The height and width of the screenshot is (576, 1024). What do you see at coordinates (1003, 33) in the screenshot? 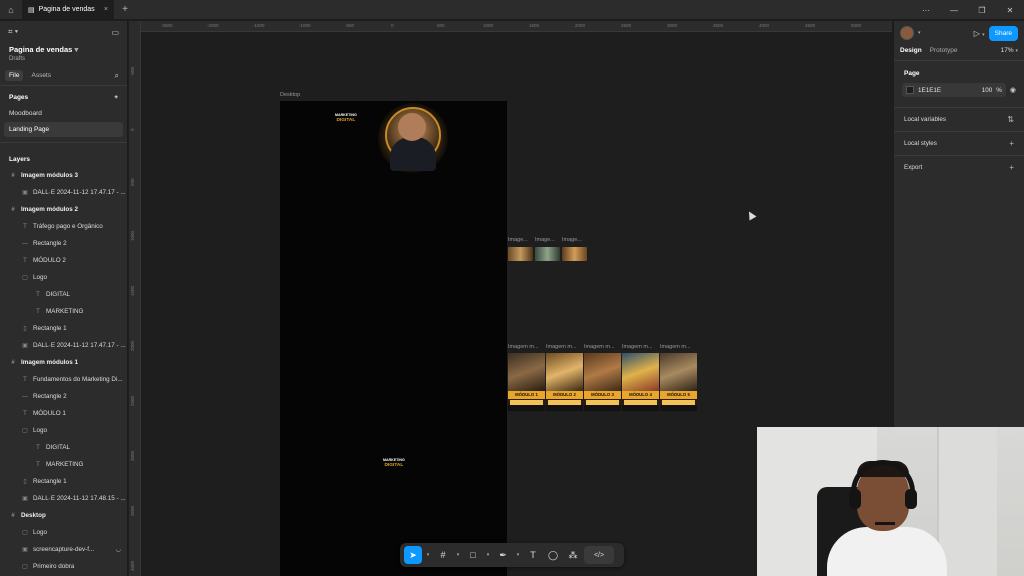
I see `share-button: Share` at bounding box center [1003, 33].